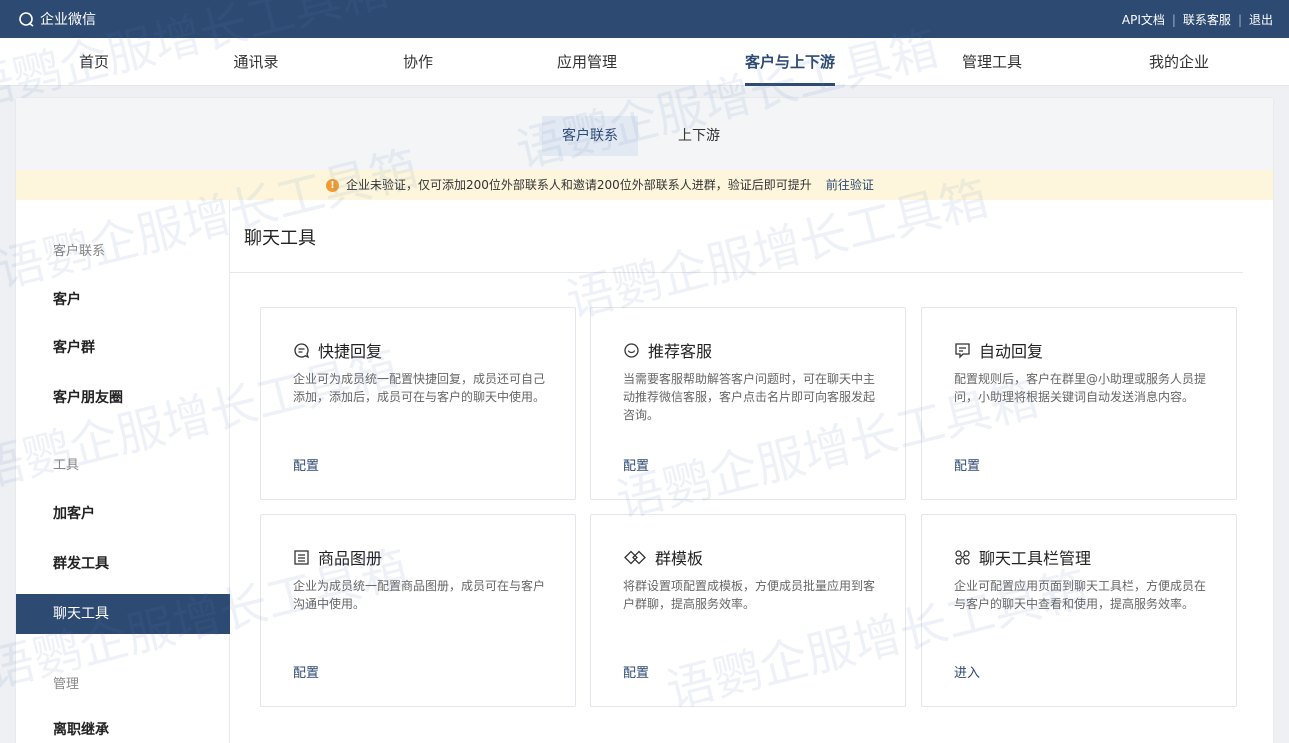  What do you see at coordinates (1011, 351) in the screenshot?
I see `card-title: 自动回复` at bounding box center [1011, 351].